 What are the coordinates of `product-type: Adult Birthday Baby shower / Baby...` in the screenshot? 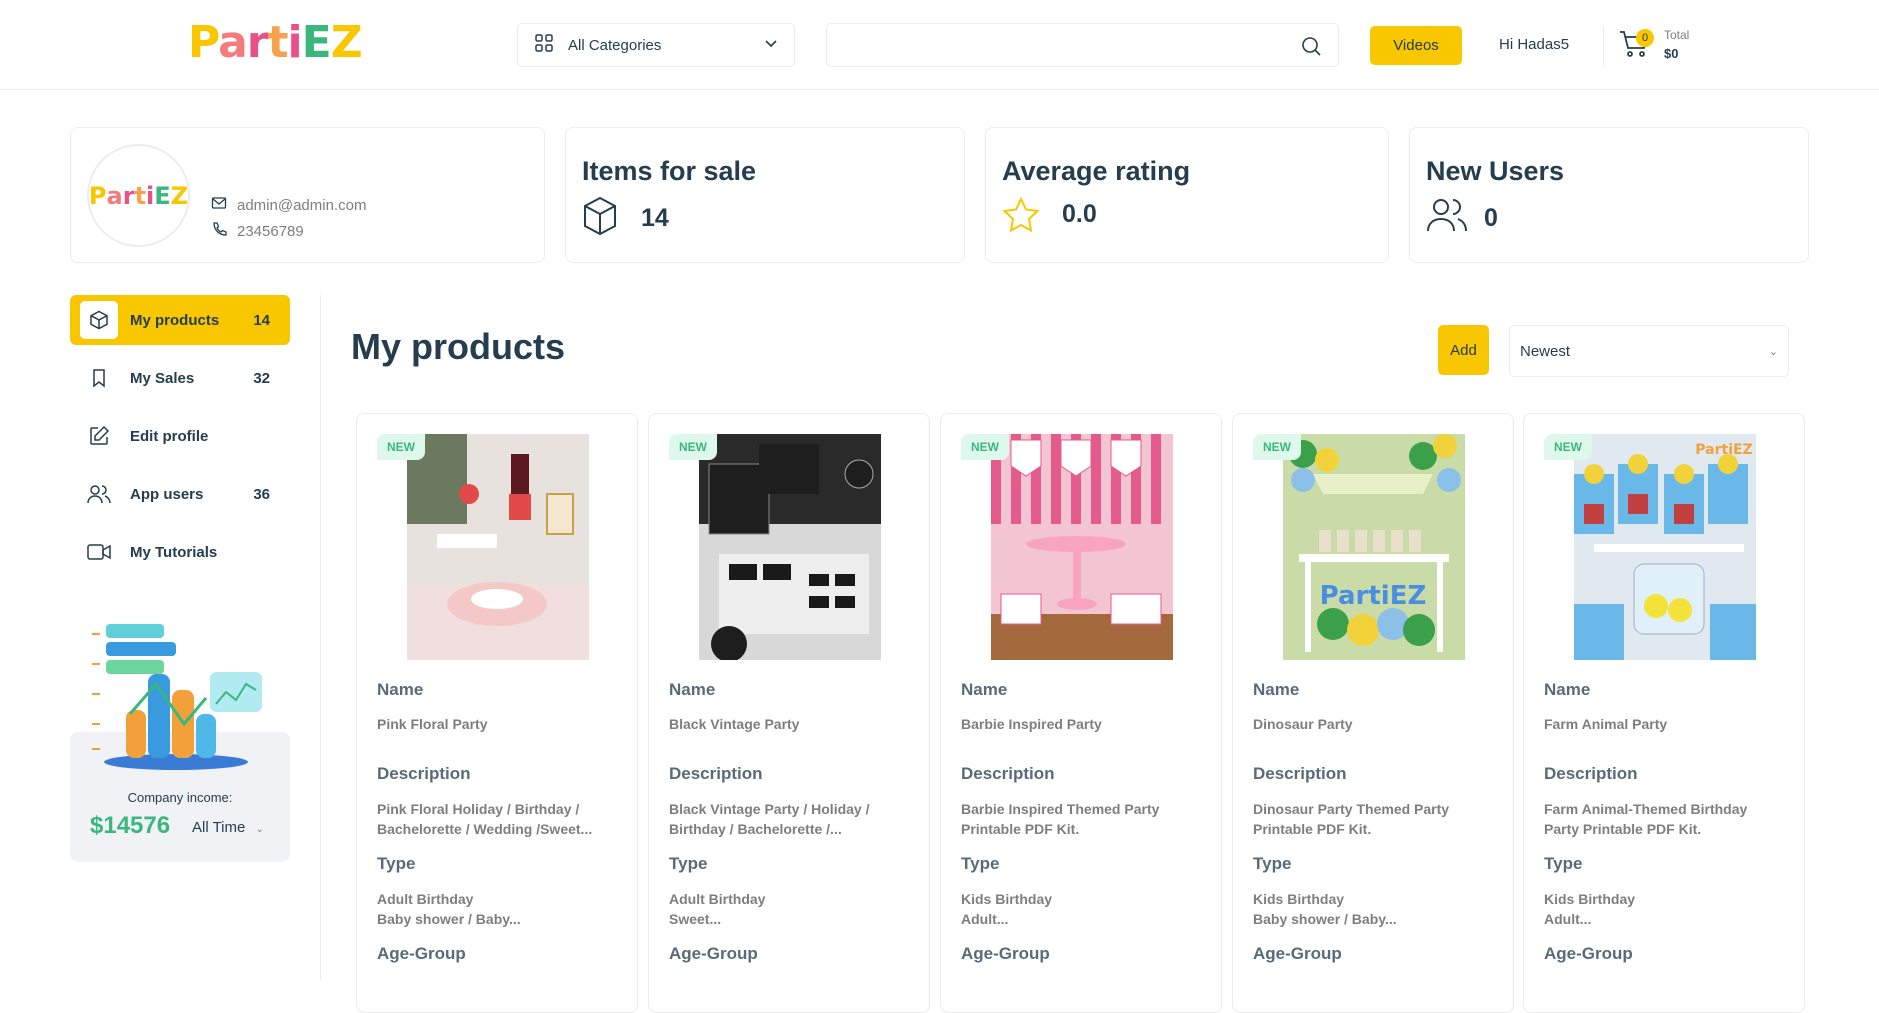 It's located at (449, 909).